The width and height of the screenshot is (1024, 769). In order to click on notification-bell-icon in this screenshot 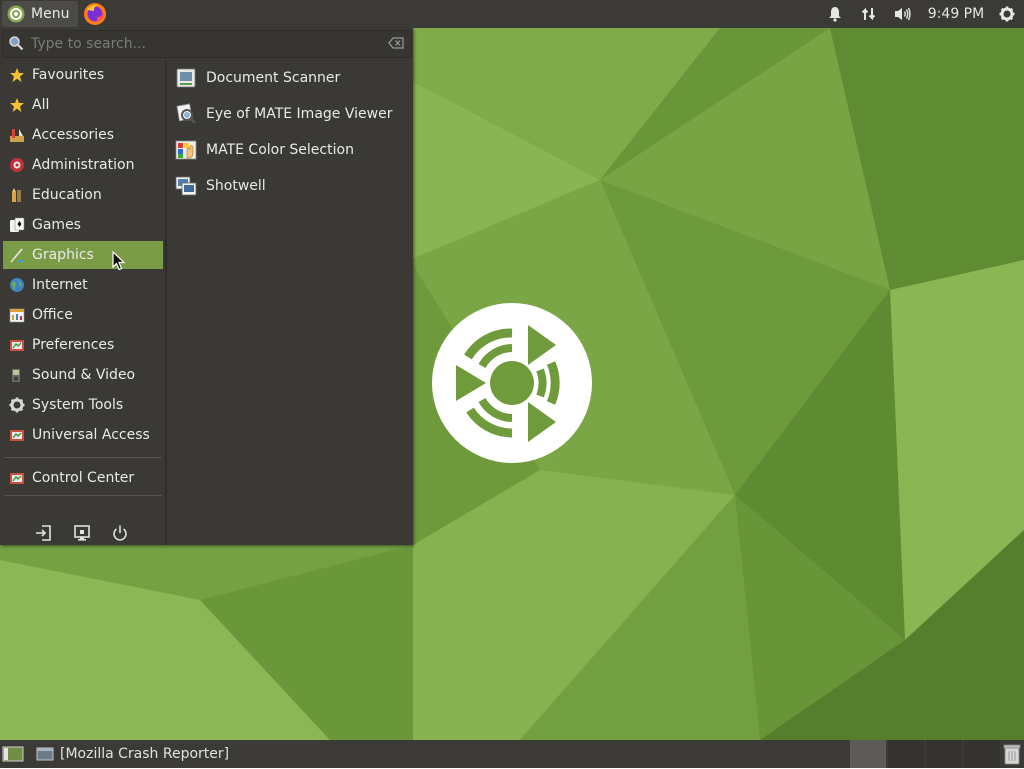, I will do `click(835, 14)`.